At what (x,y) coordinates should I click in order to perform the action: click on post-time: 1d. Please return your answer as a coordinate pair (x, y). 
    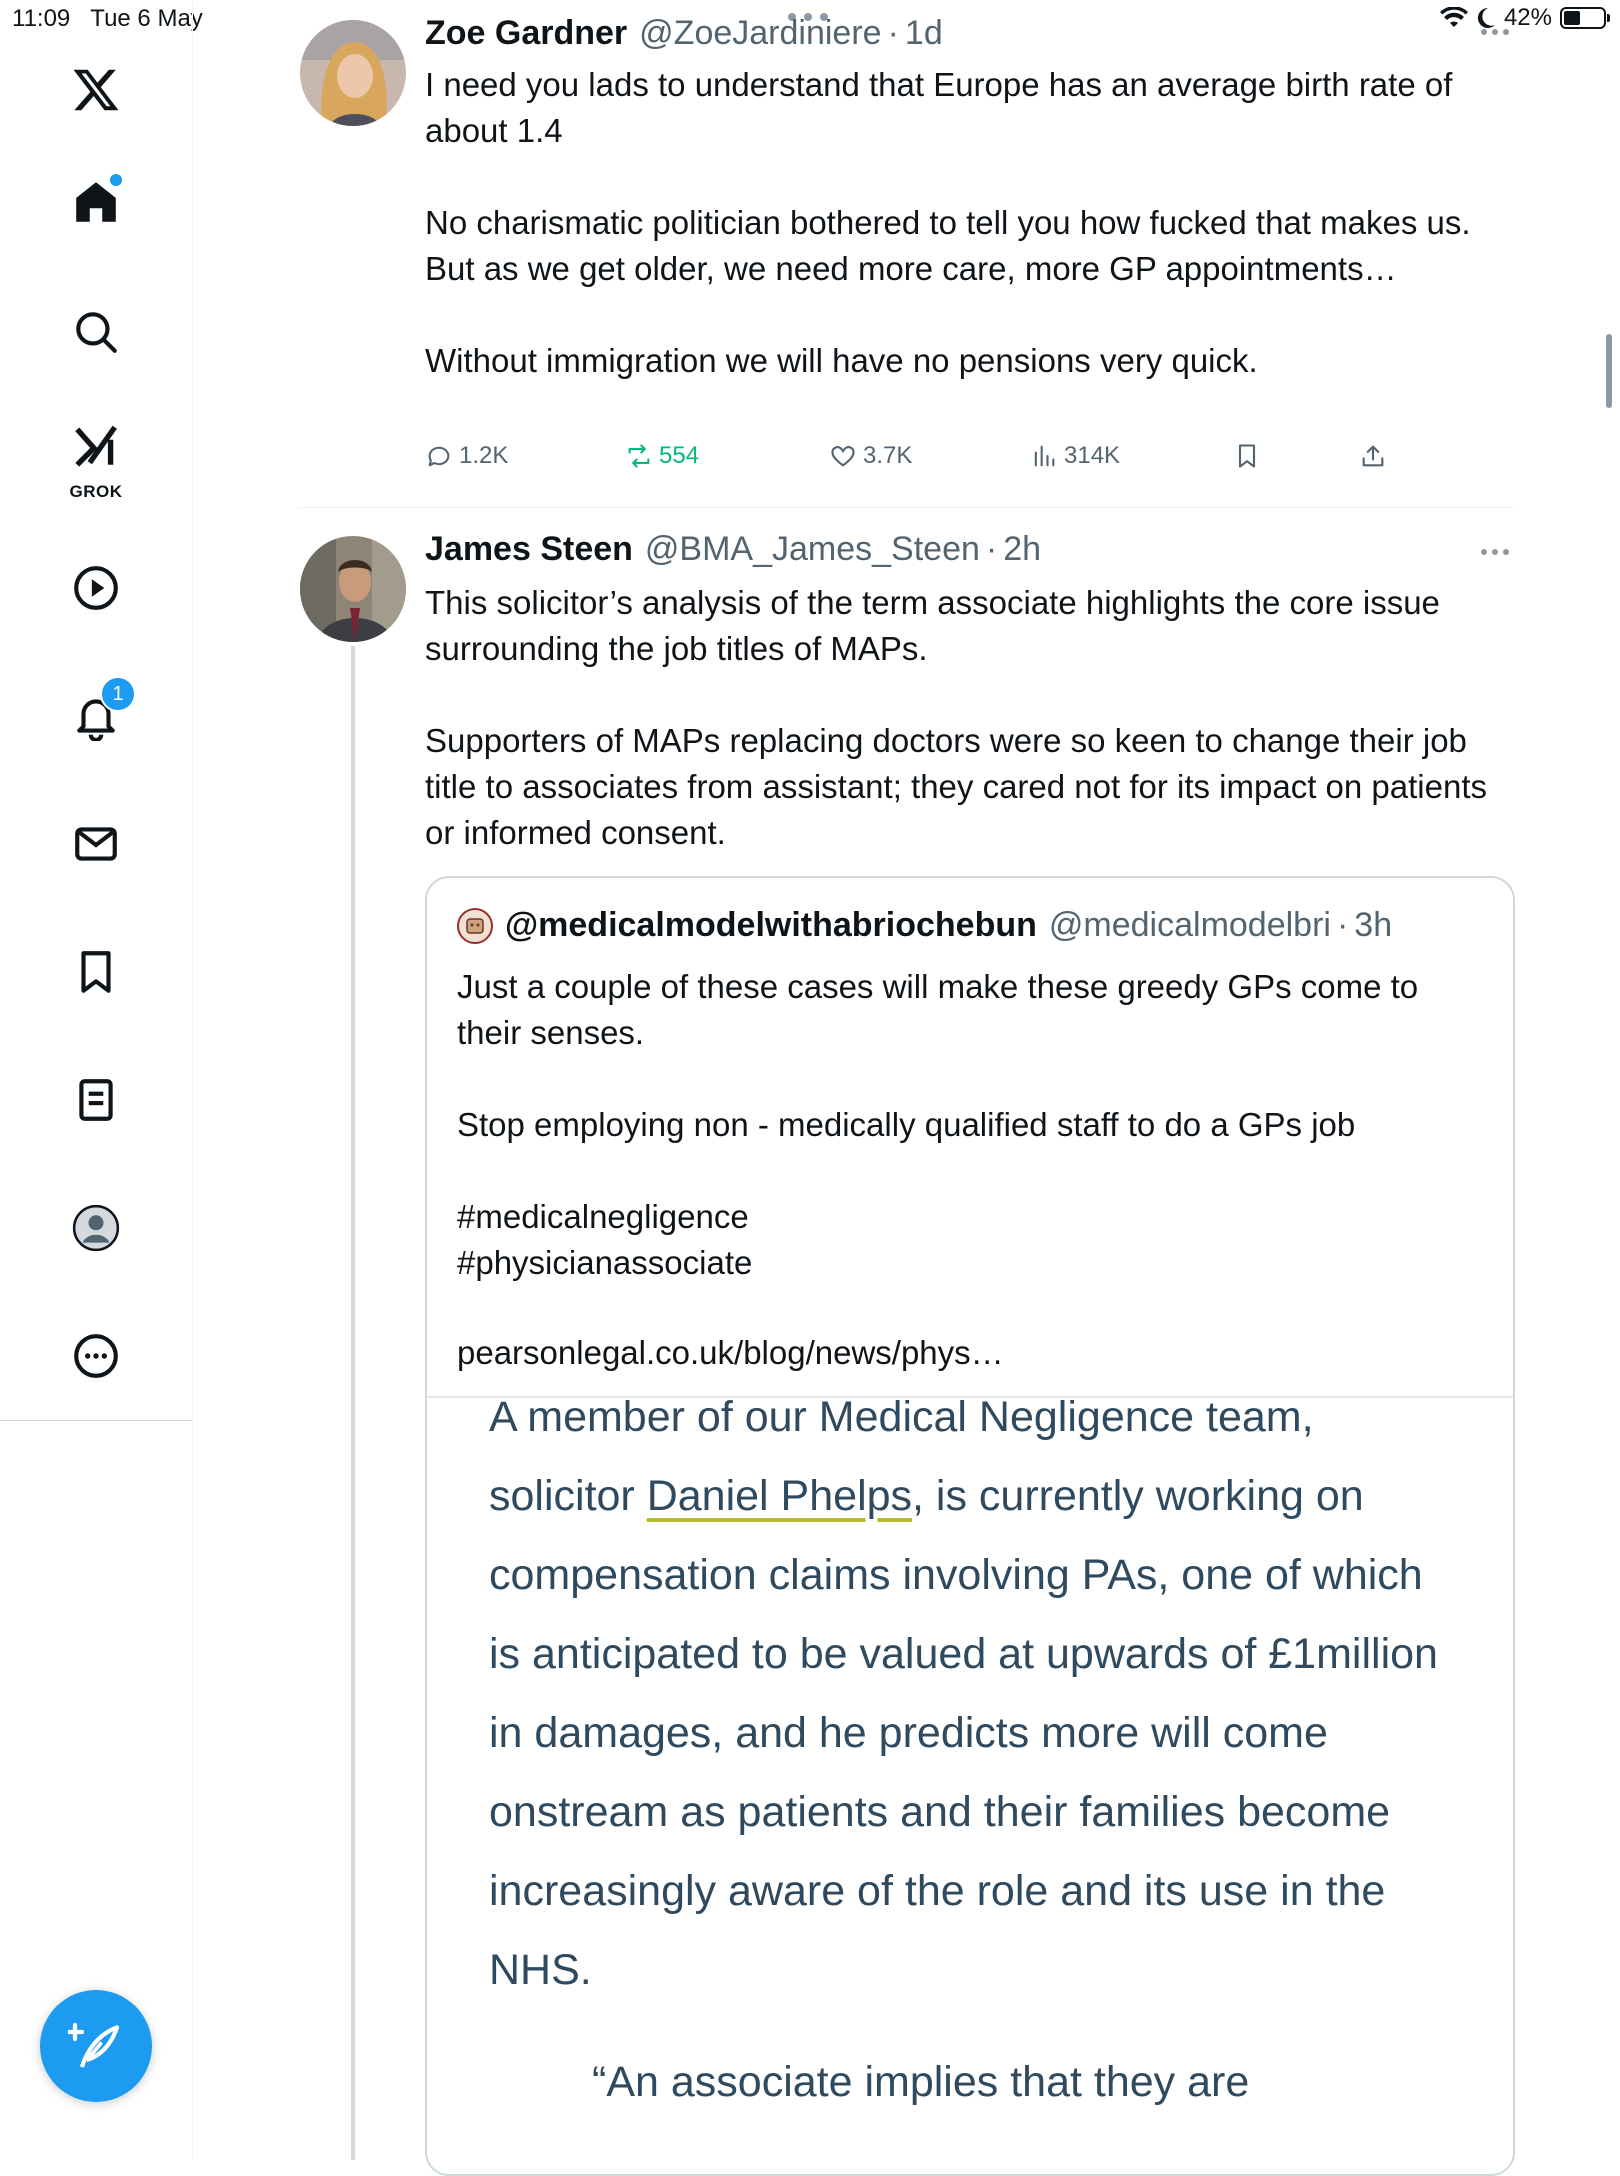
    Looking at the image, I should click on (924, 33).